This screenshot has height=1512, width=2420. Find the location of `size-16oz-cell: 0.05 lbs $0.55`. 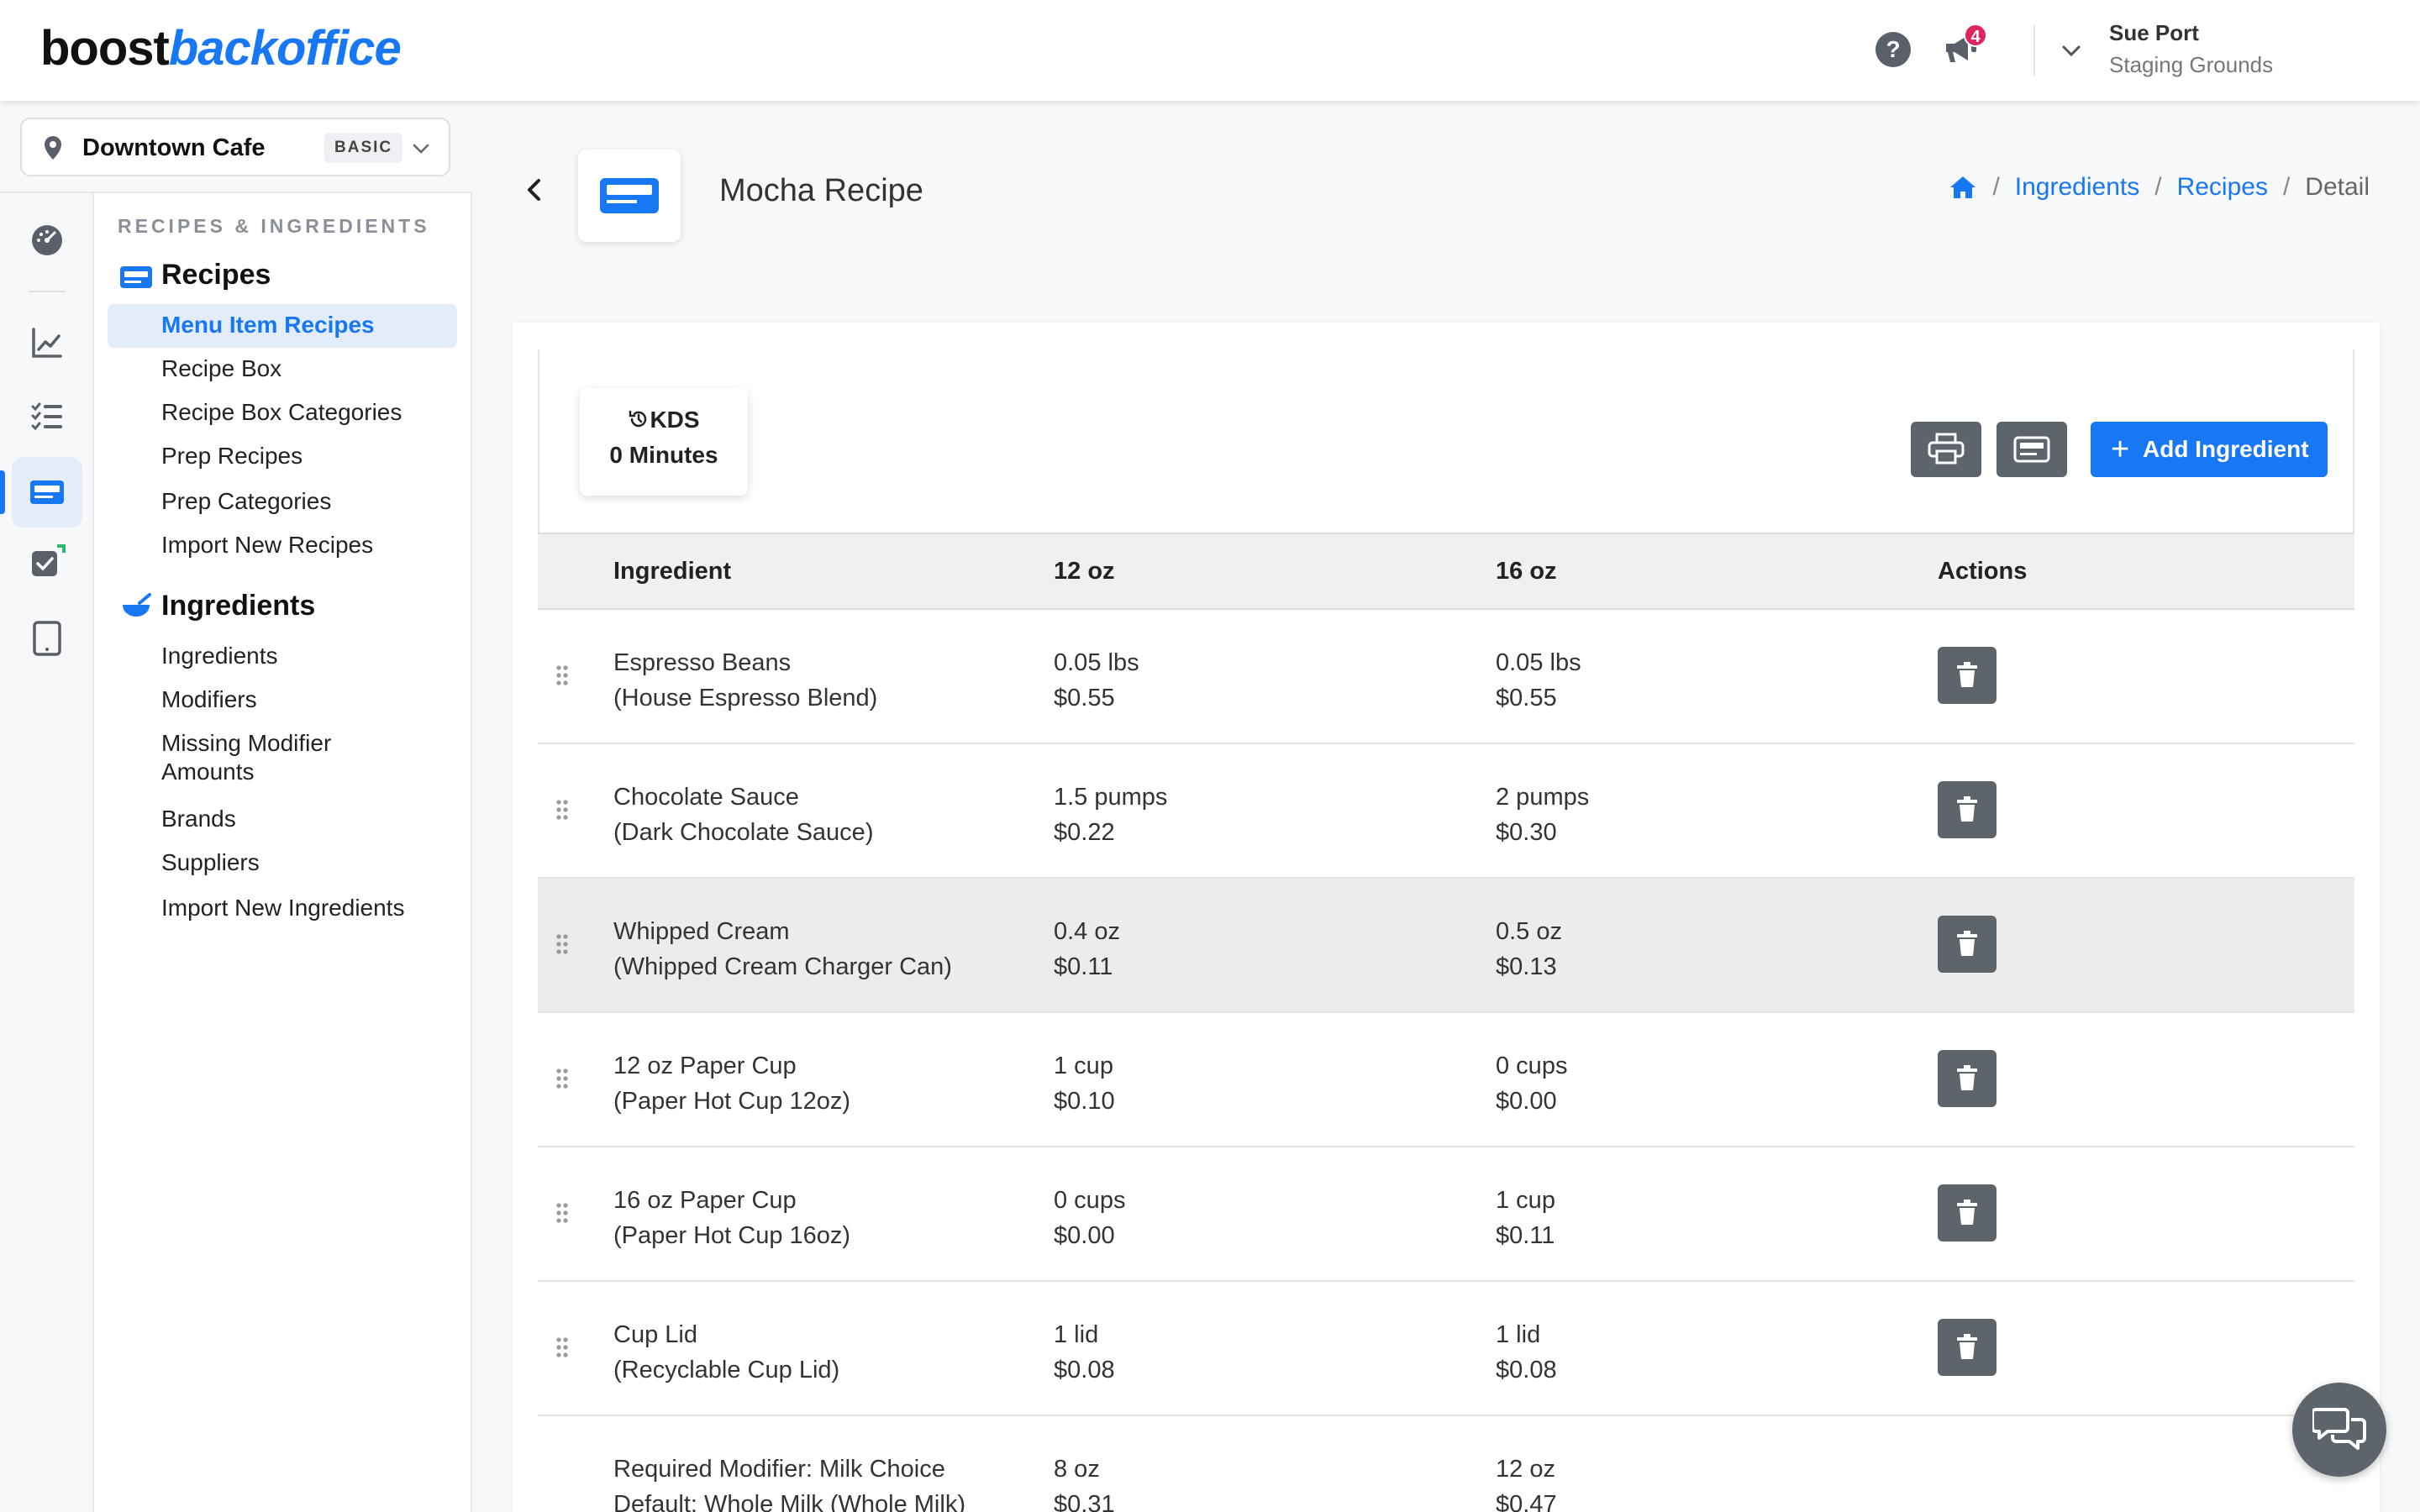

size-16oz-cell: 0.05 lbs $0.55 is located at coordinates (1538, 680).